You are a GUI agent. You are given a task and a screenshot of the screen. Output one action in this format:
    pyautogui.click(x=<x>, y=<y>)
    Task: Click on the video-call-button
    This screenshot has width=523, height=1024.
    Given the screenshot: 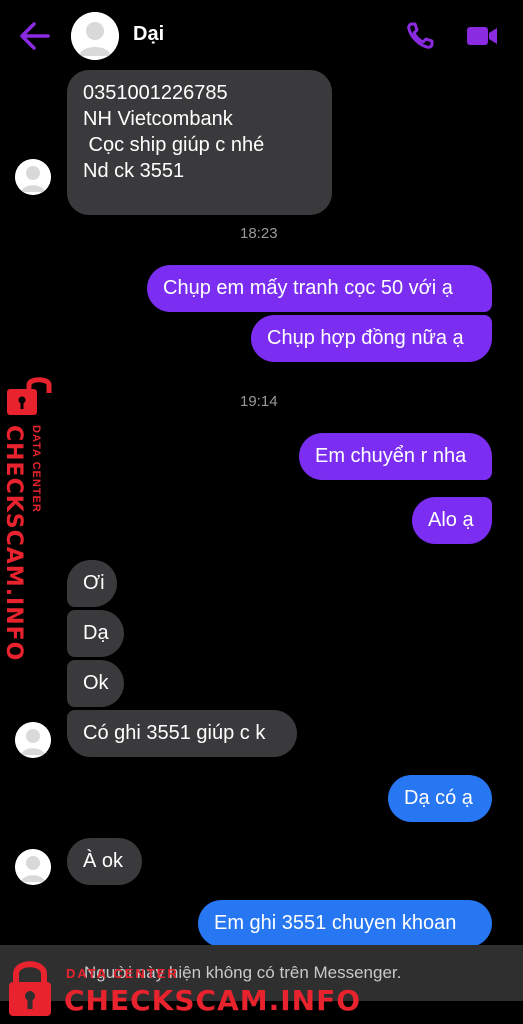 What is the action you would take?
    pyautogui.click(x=482, y=36)
    